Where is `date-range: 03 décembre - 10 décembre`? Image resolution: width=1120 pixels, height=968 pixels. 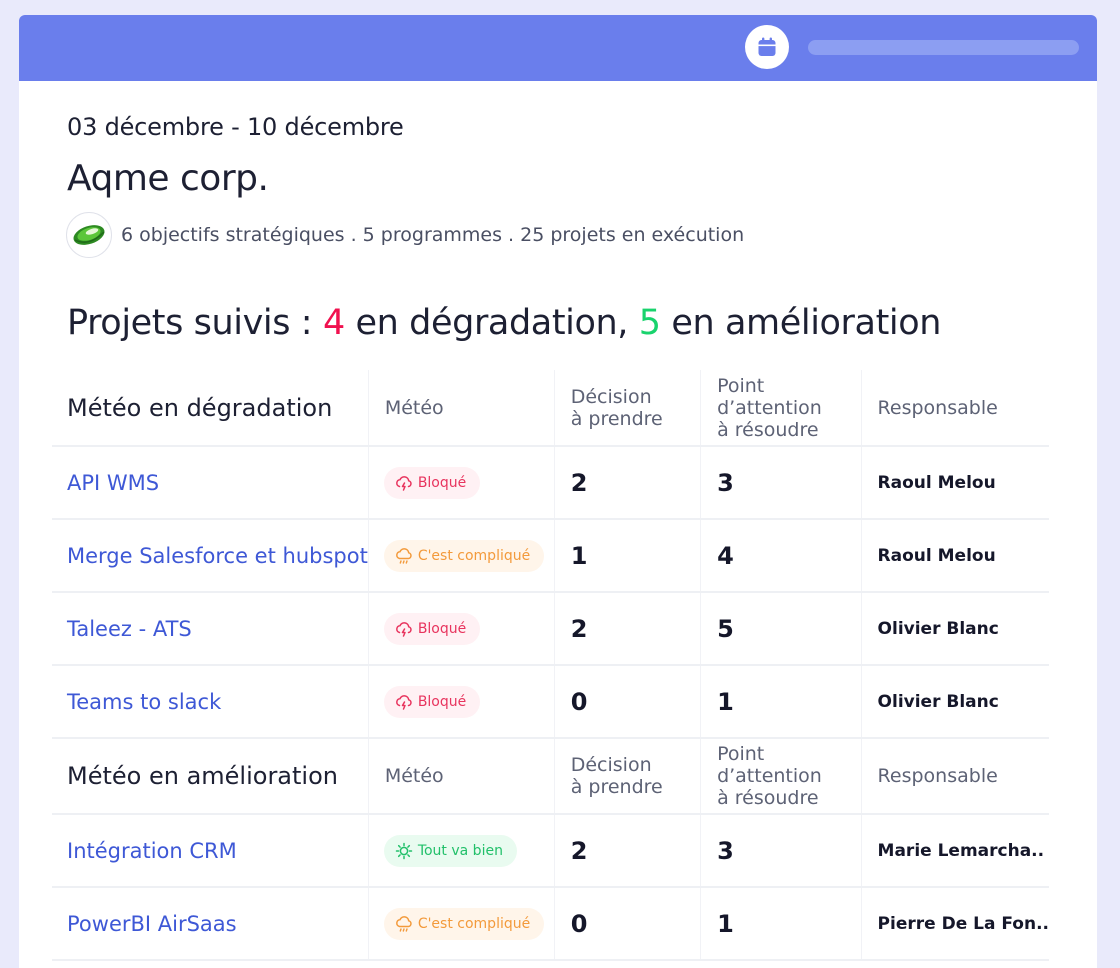
date-range: 03 décembre - 10 décembre is located at coordinates (235, 127).